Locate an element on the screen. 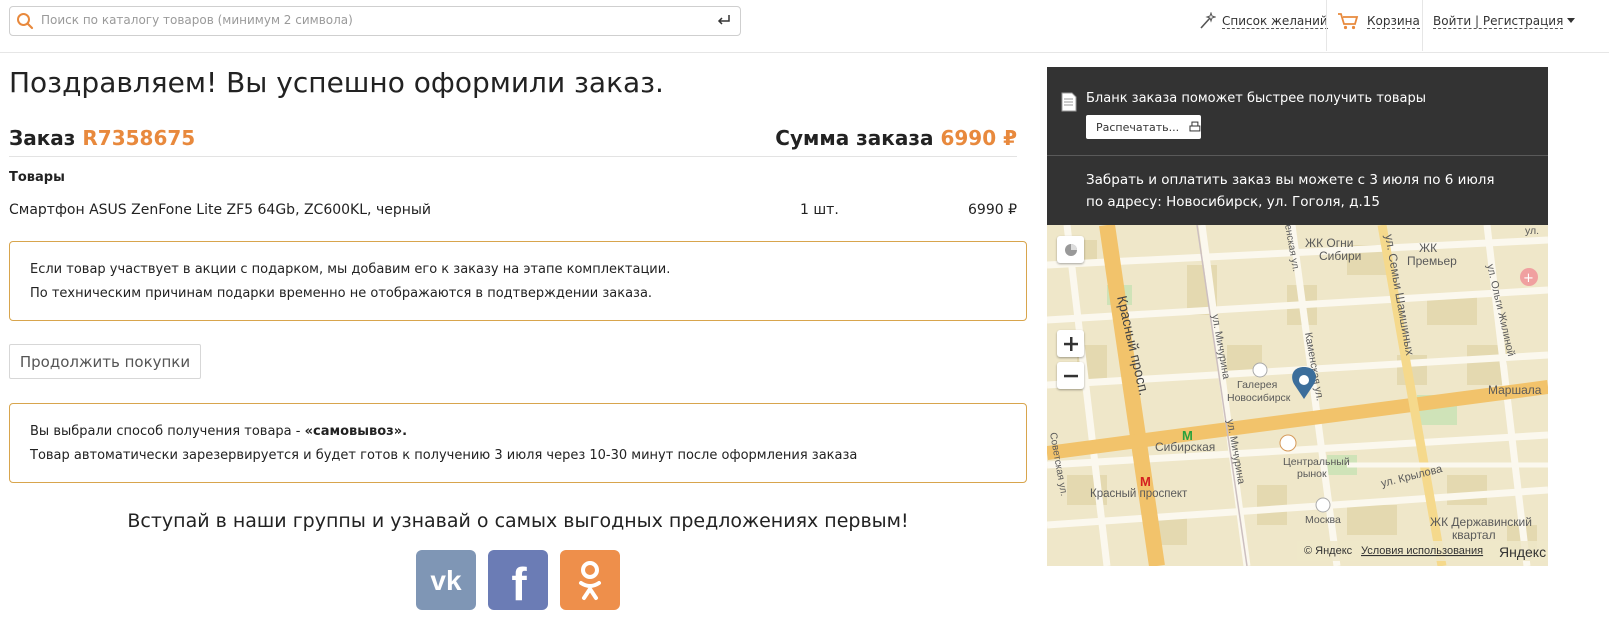 The image size is (1609, 620). yandex-logo: Яндекс is located at coordinates (1522, 552).